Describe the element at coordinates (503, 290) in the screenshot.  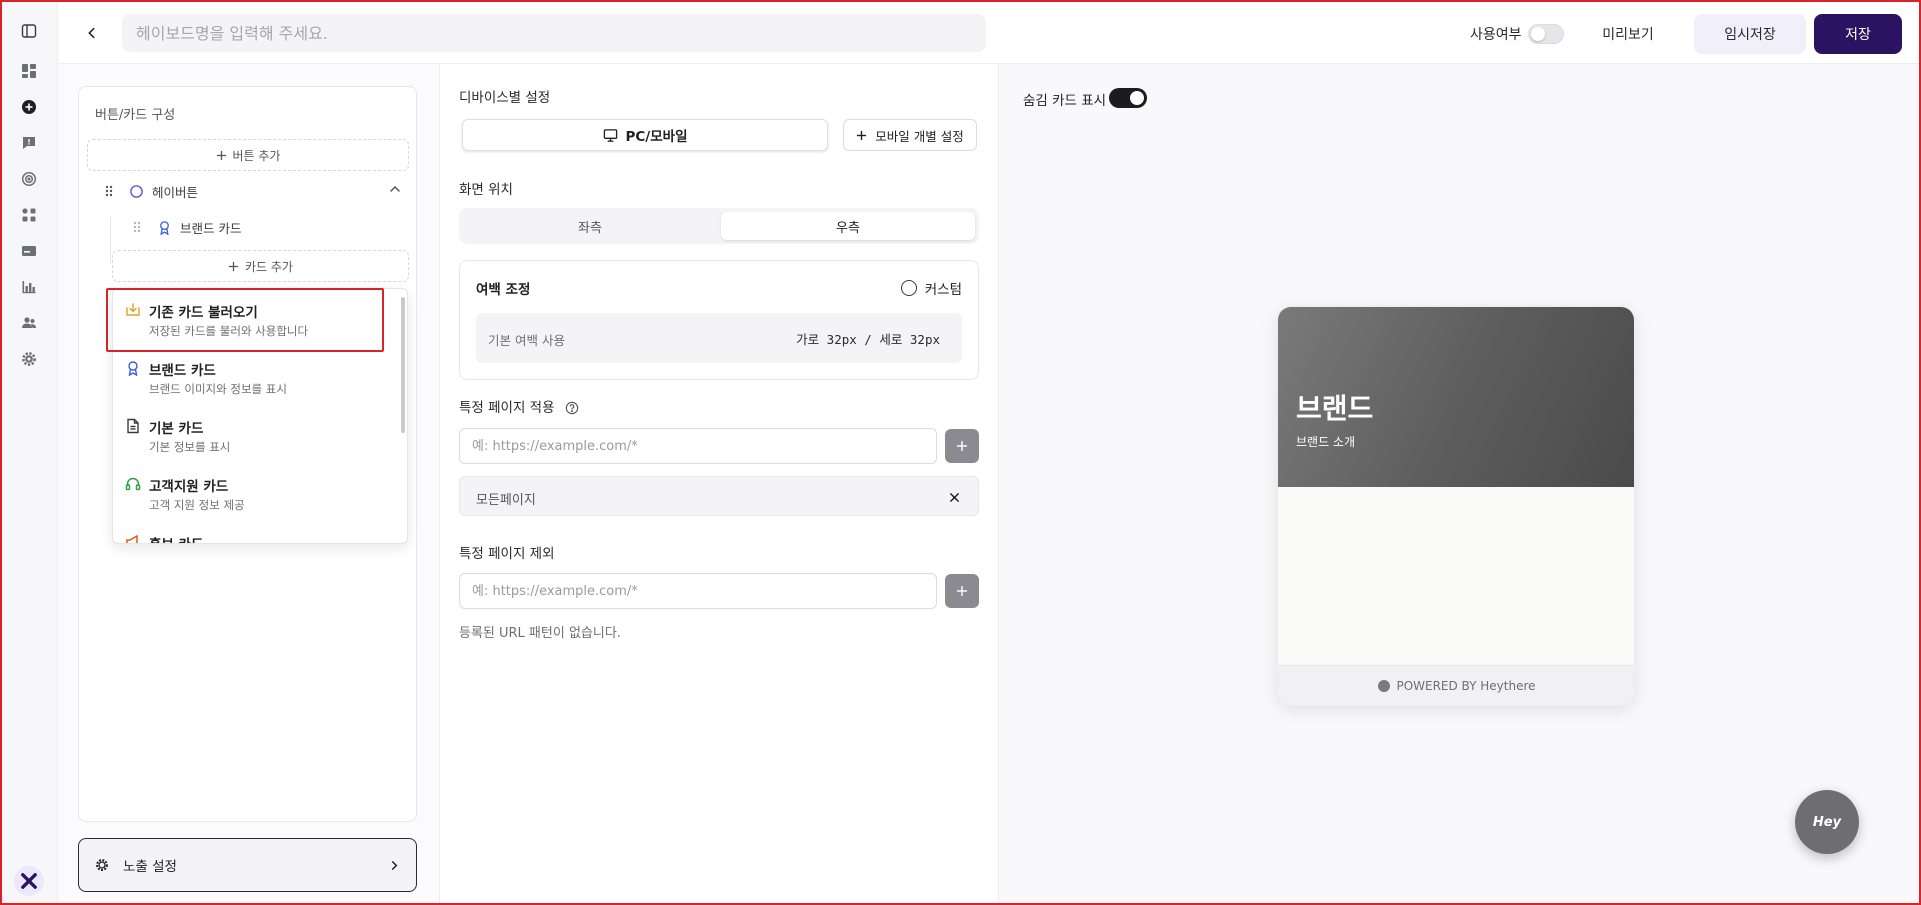
I see `margin-title: 여백 조정` at that location.